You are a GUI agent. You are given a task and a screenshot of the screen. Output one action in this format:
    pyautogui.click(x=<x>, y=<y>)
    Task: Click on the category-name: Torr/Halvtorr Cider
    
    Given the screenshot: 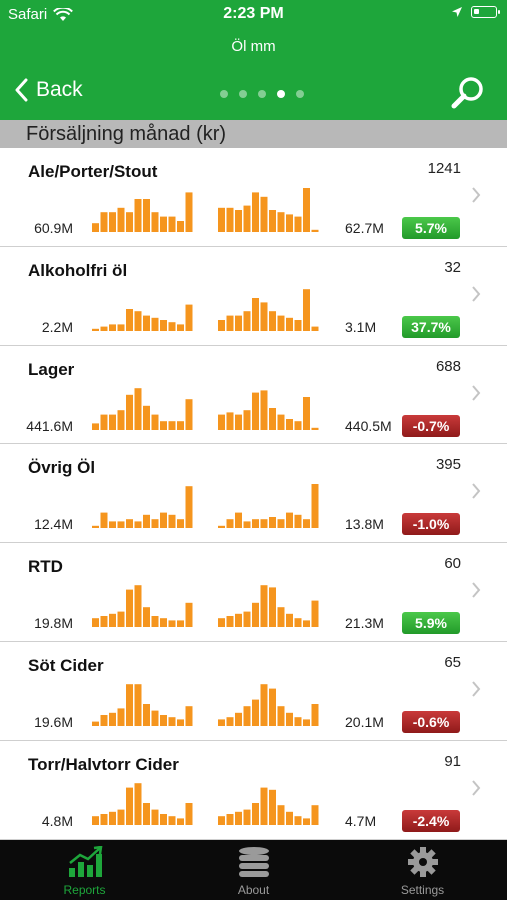 What is the action you would take?
    pyautogui.click(x=103, y=764)
    